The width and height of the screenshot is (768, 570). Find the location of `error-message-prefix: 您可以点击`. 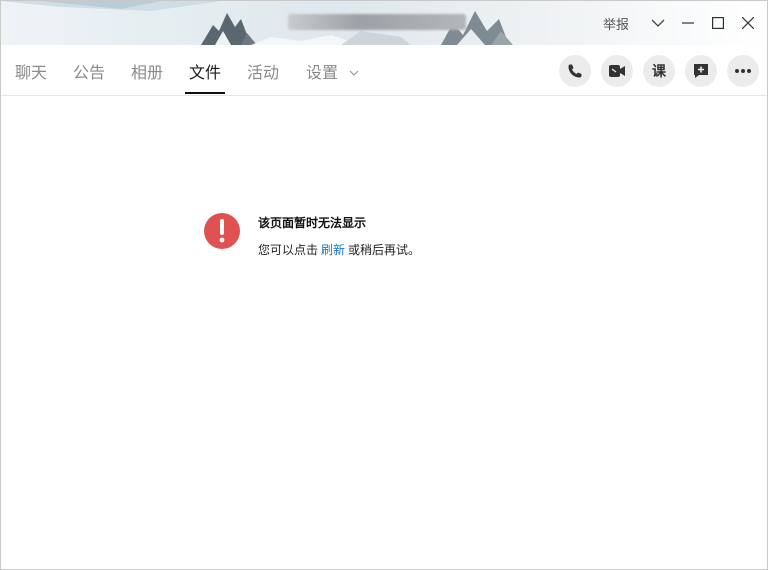

error-message-prefix: 您可以点击 is located at coordinates (288, 250).